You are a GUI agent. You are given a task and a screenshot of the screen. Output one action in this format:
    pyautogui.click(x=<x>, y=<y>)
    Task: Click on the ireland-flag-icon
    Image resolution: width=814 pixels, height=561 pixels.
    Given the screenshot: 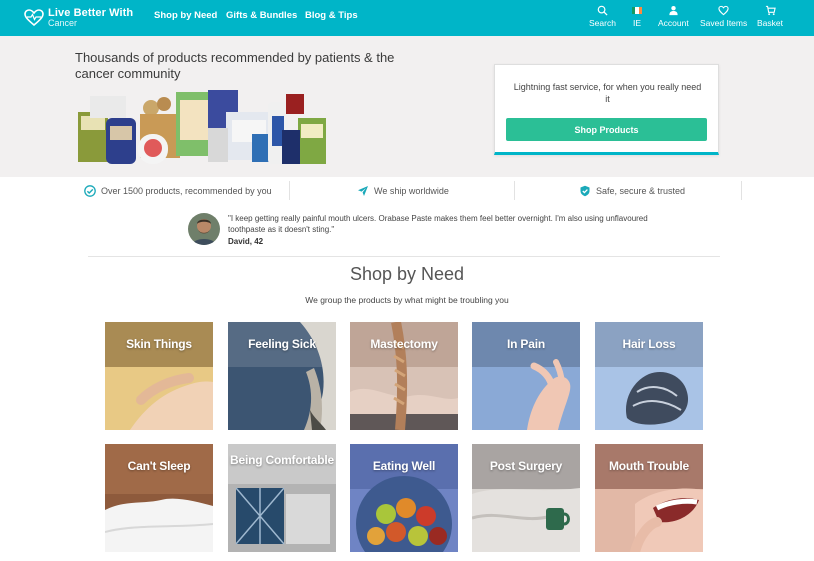 What is the action you would take?
    pyautogui.click(x=637, y=10)
    